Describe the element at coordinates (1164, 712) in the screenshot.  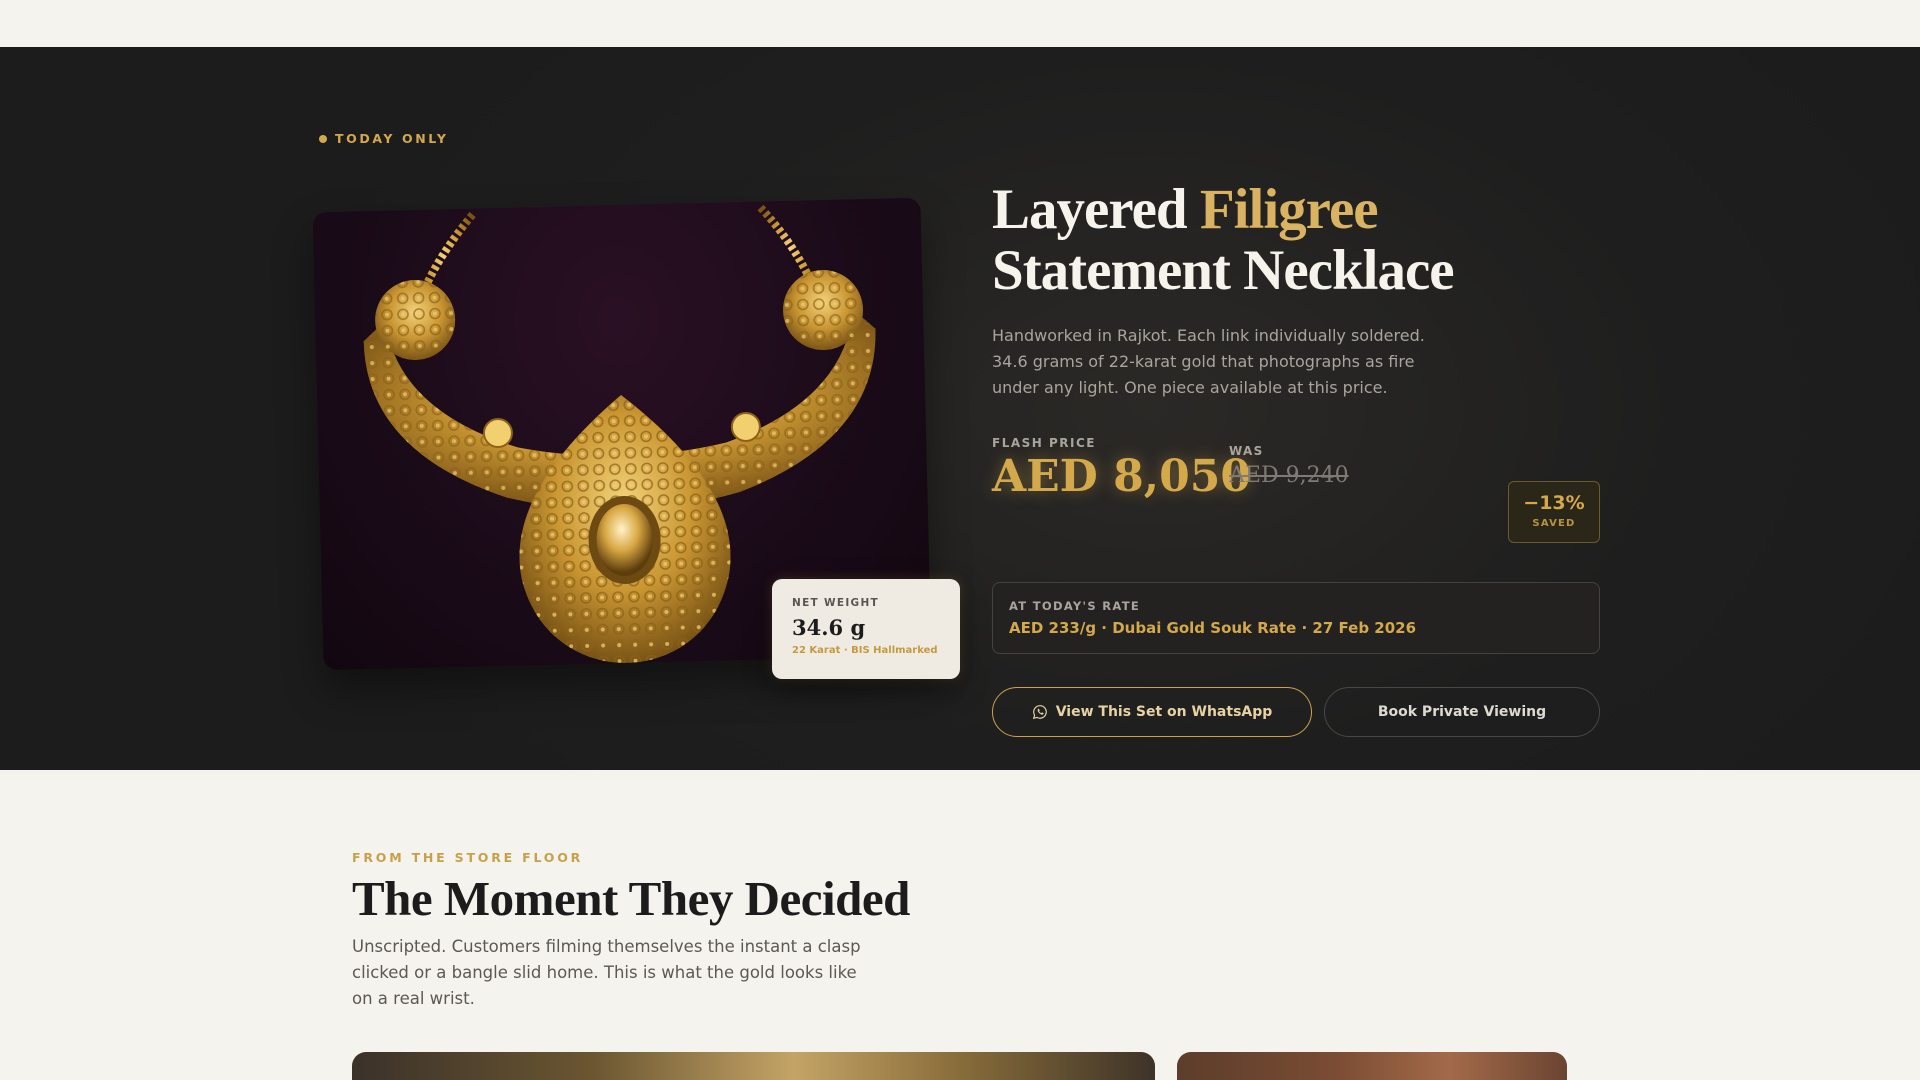
I see `whatsapp-button-label: View This Set on WhatsApp` at that location.